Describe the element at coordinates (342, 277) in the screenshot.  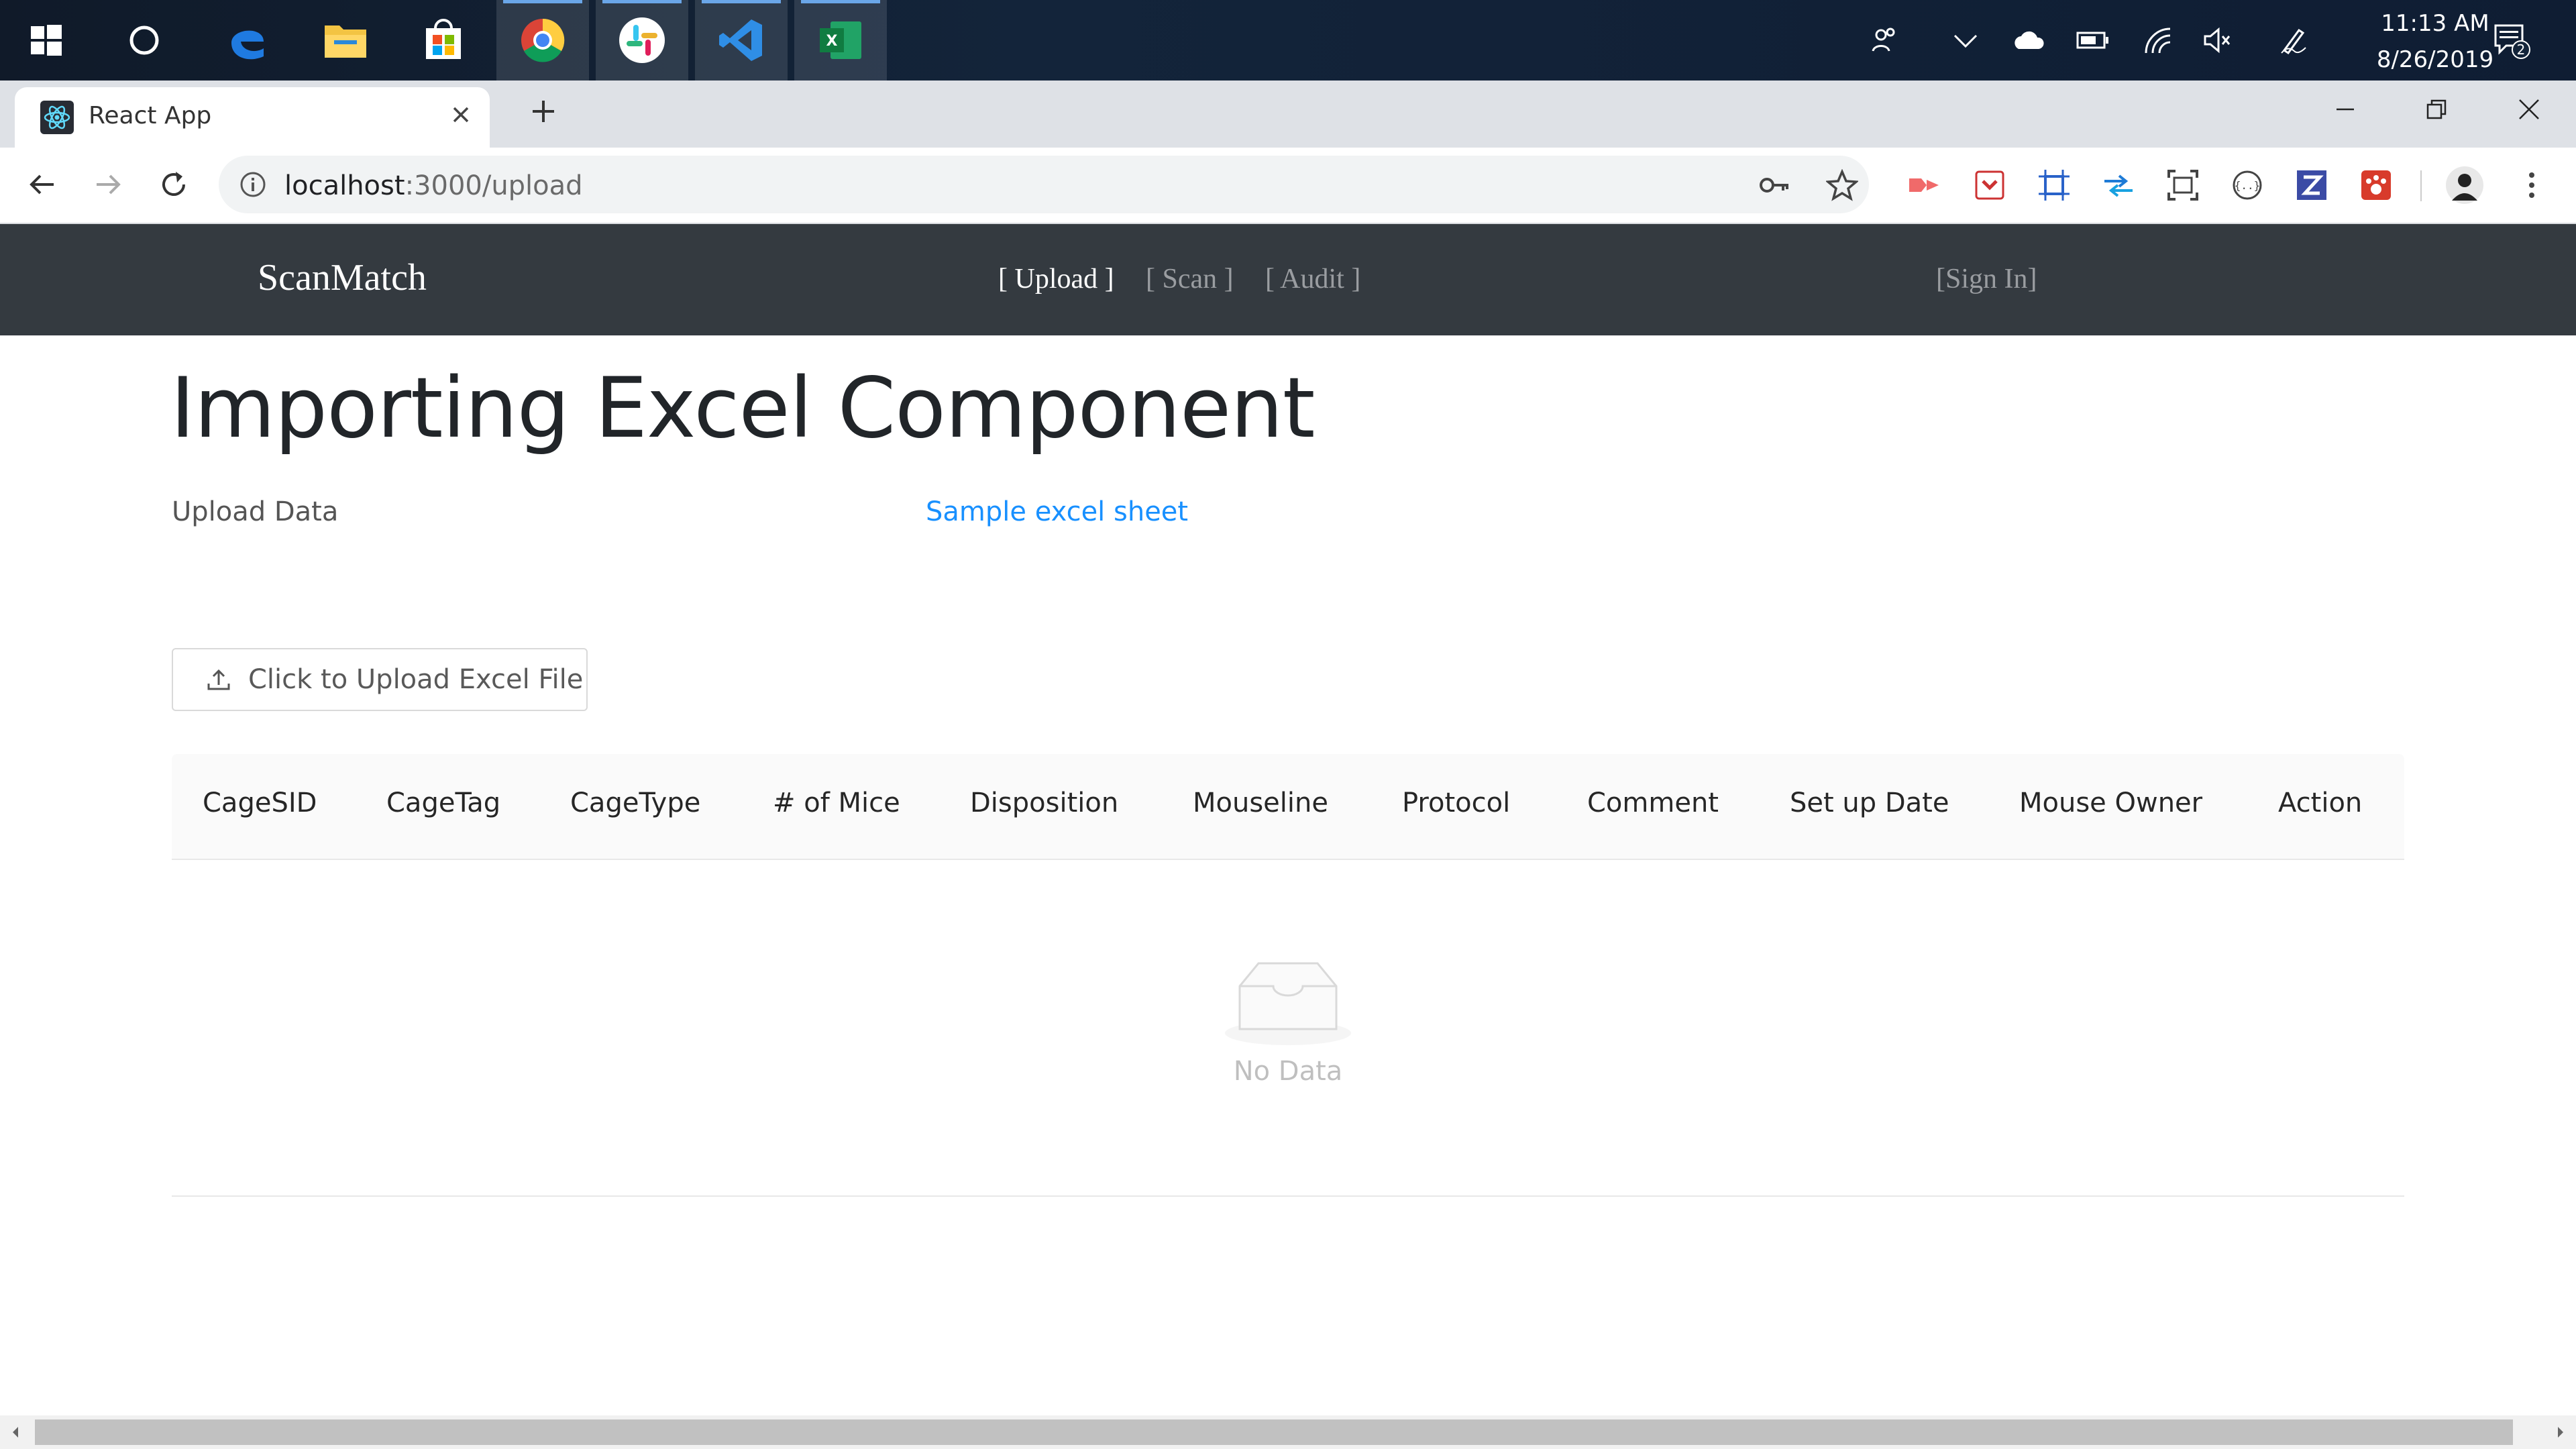
I see `brand-logo: ScanMatch` at that location.